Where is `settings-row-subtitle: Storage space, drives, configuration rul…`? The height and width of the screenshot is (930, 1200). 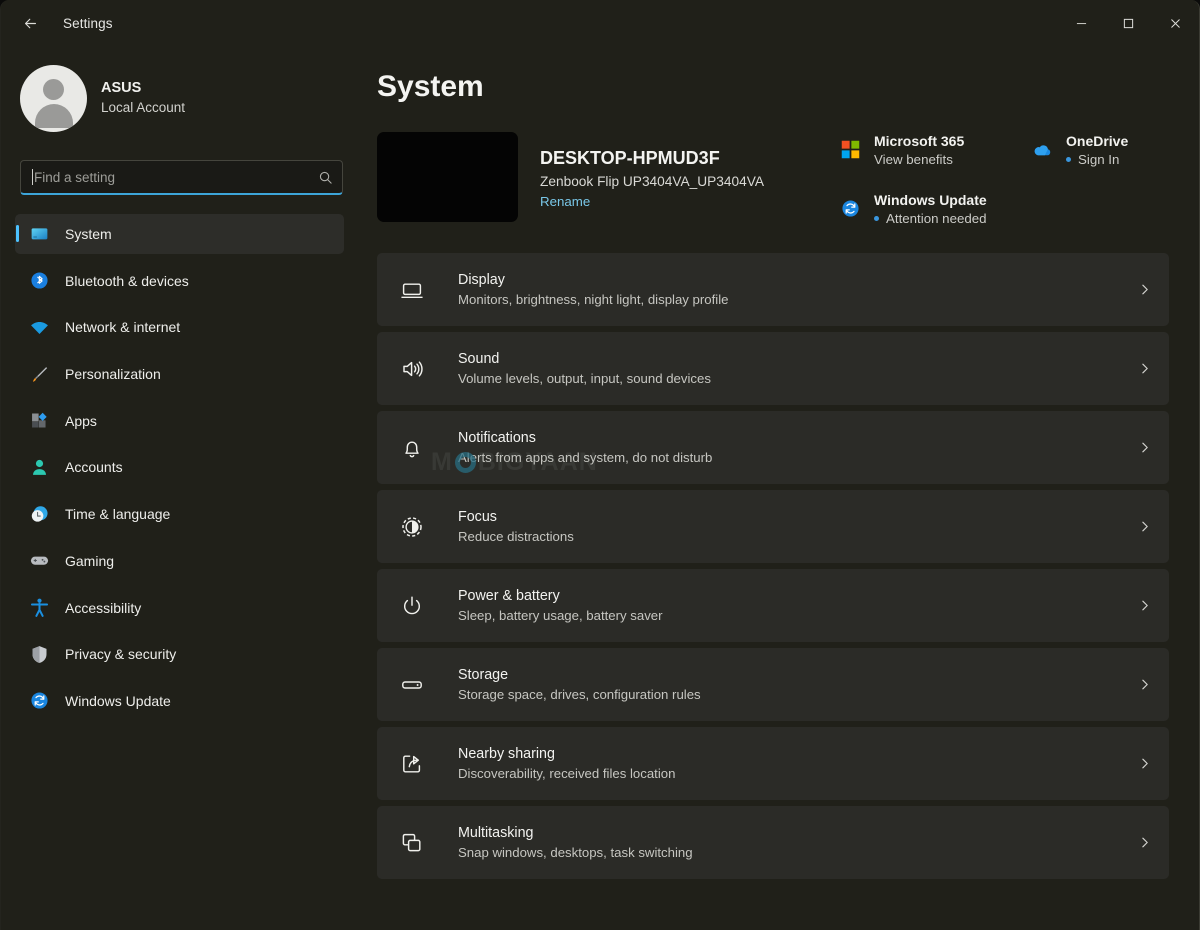 settings-row-subtitle: Storage space, drives, configuration rul… is located at coordinates (579, 694).